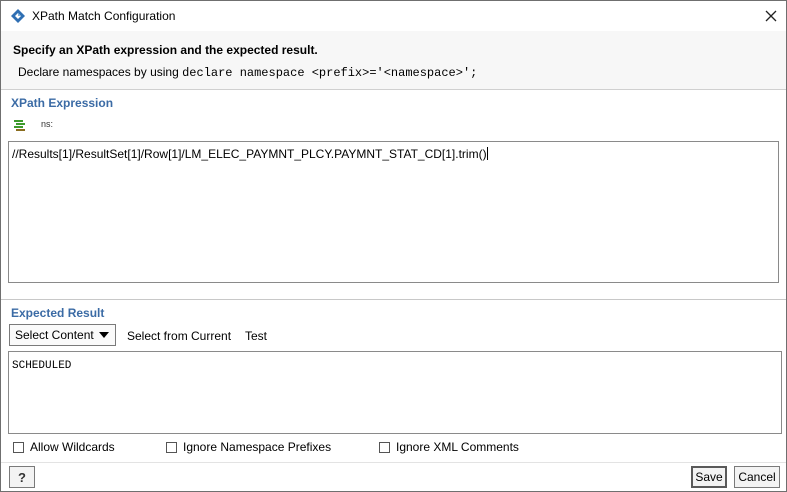 Image resolution: width=787 pixels, height=492 pixels. I want to click on allow-wildcards-checkbox, so click(18, 447).